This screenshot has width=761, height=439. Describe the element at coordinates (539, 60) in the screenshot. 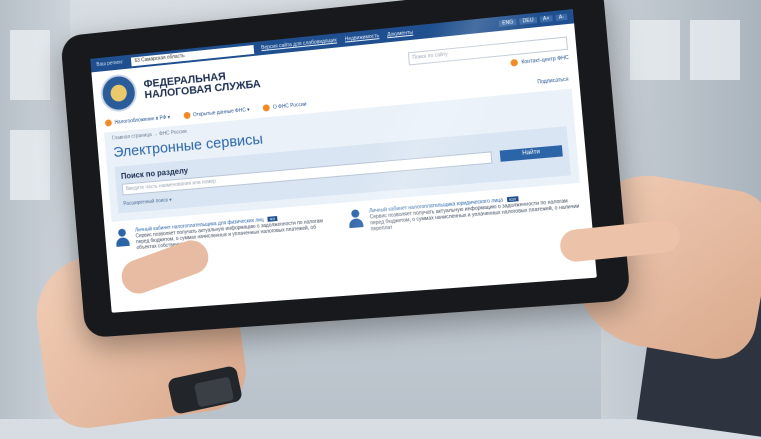

I see `contact-center-link: Контакт-центр ФНС` at that location.